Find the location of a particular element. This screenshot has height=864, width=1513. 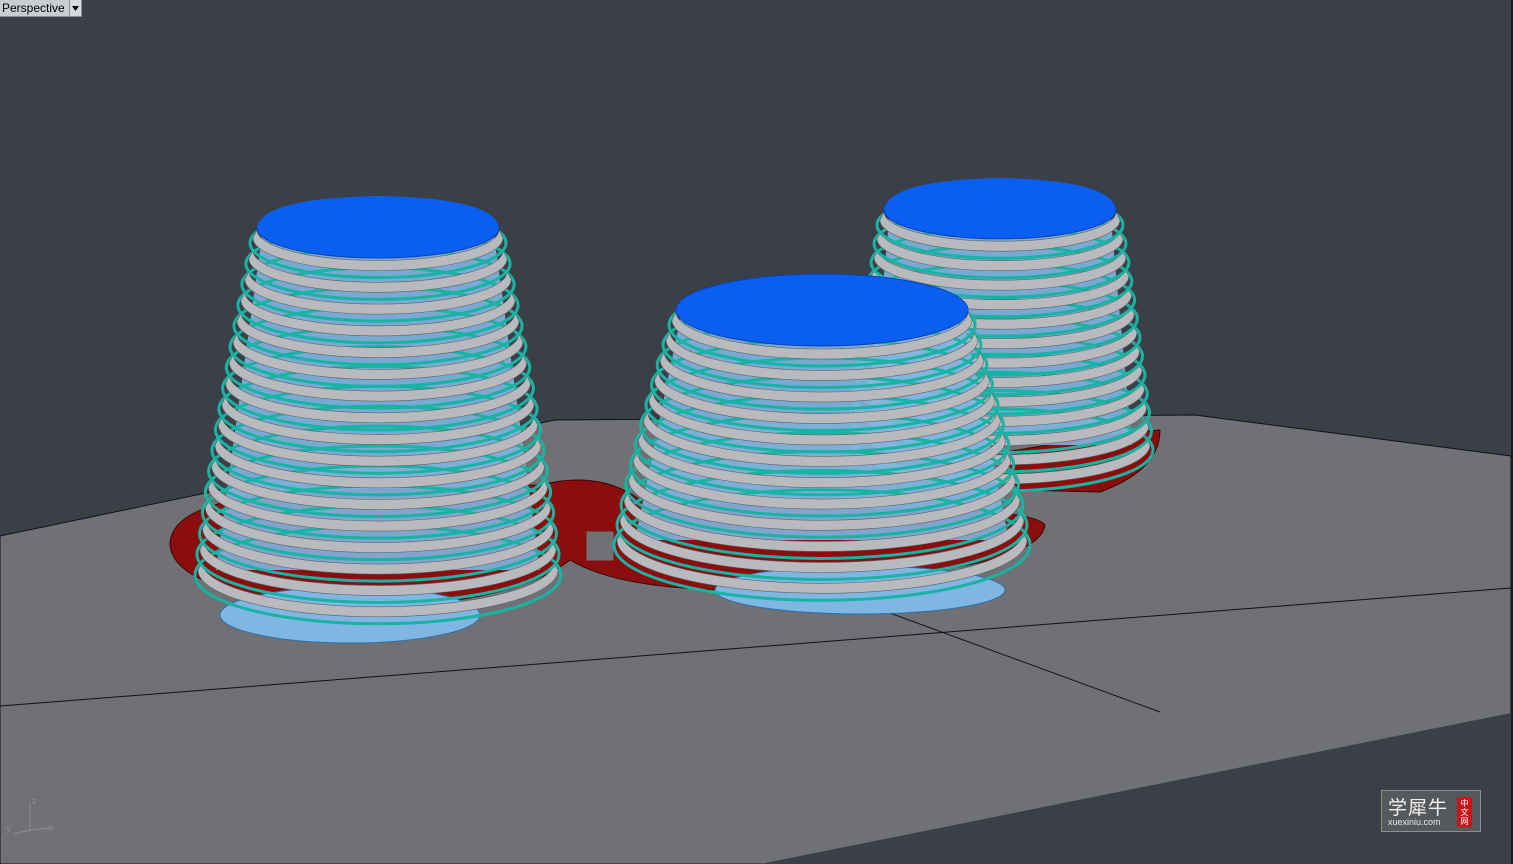

podium-entrance is located at coordinates (600, 546).